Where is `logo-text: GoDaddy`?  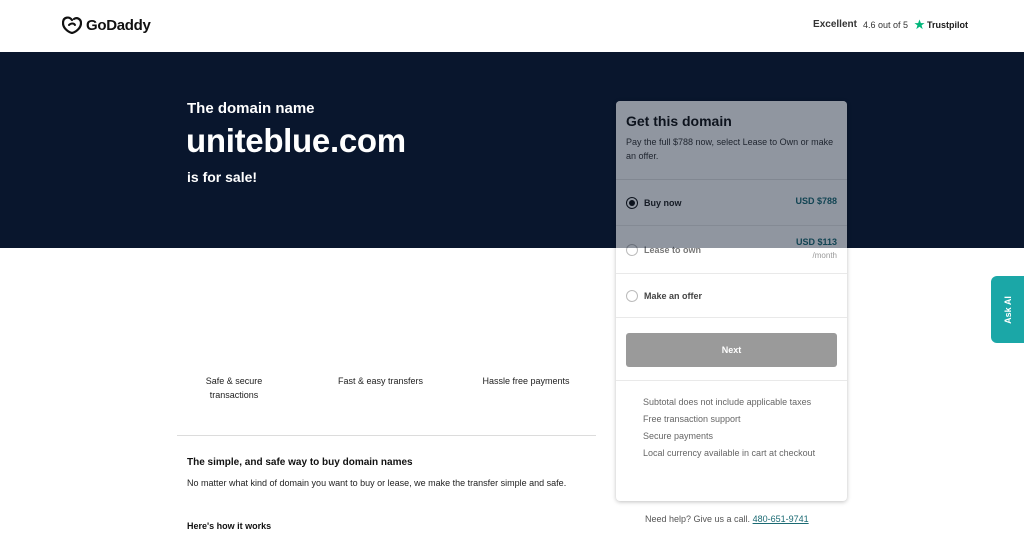 logo-text: GoDaddy is located at coordinates (118, 25).